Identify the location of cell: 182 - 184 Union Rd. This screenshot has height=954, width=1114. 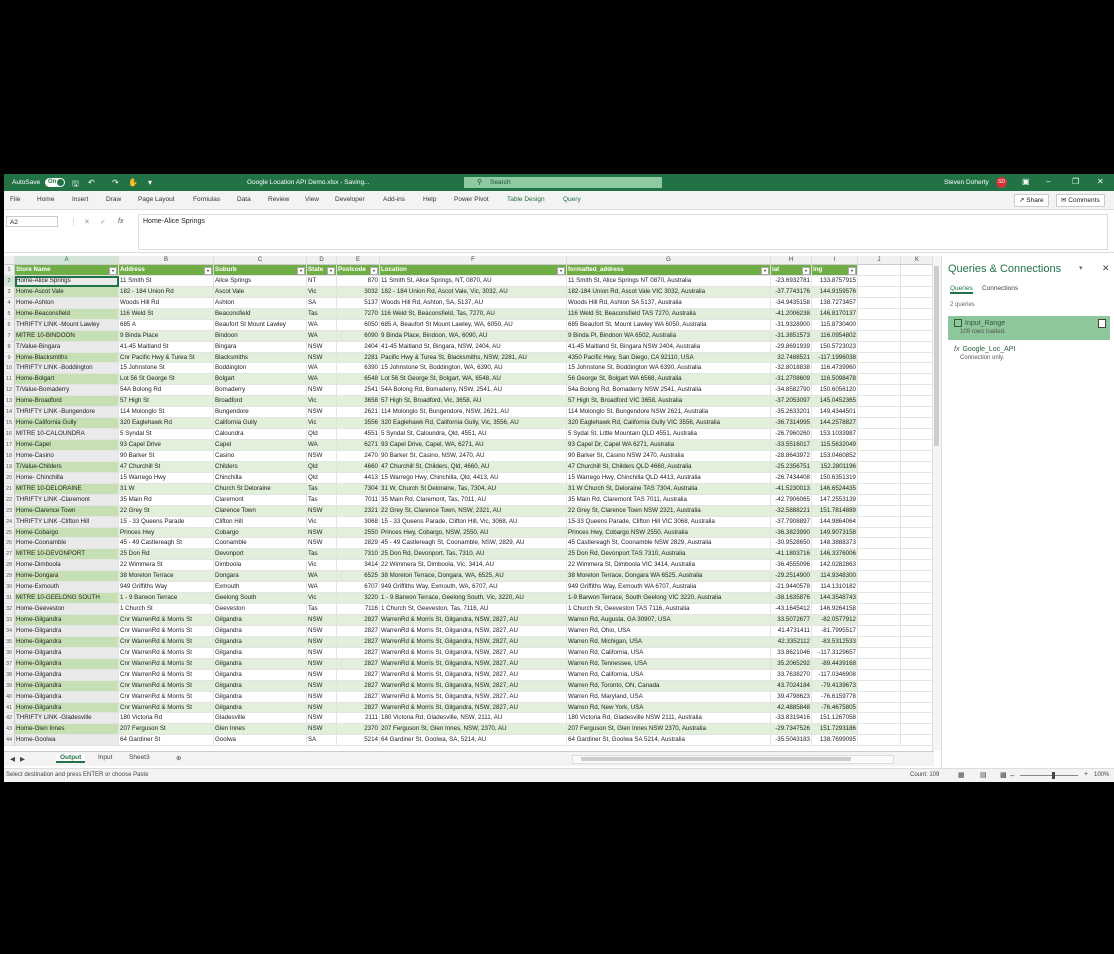
(166, 292).